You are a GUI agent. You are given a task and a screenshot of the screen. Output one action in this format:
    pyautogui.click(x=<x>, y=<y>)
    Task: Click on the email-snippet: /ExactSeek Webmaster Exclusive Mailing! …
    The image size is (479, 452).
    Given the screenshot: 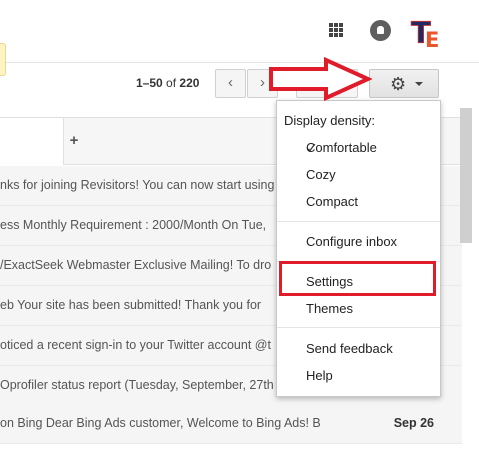 What is the action you would take?
    pyautogui.click(x=136, y=265)
    